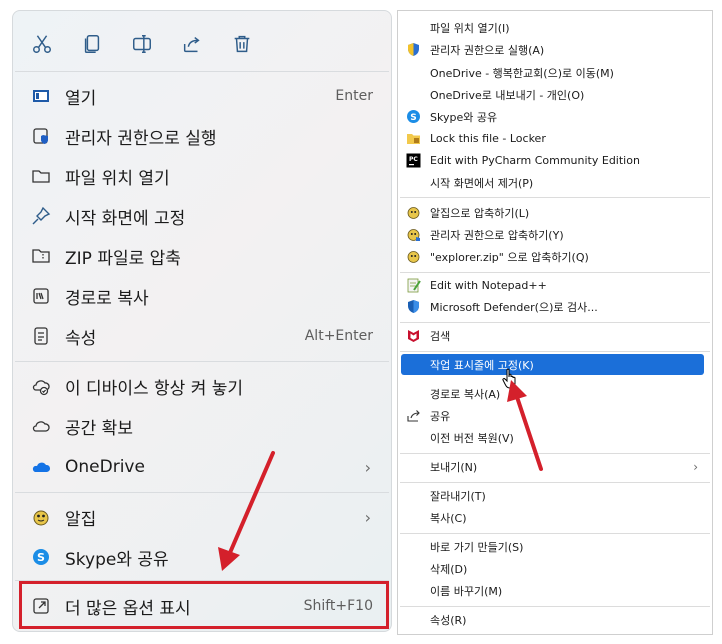  What do you see at coordinates (246, 511) in the screenshot?
I see `annotation-arrow-left` at bounding box center [246, 511].